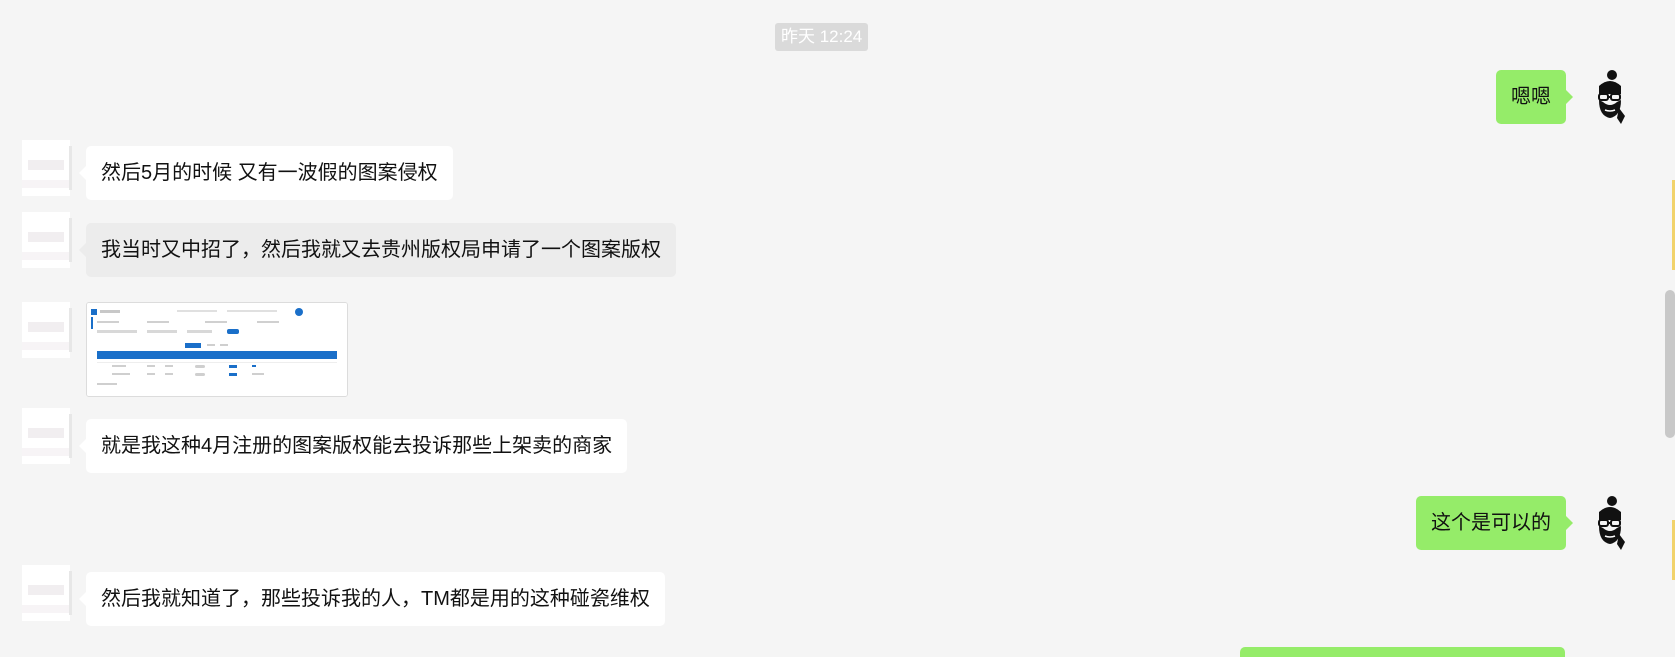 The width and height of the screenshot is (1675, 657). I want to click on screenshot-preview, so click(217, 349).